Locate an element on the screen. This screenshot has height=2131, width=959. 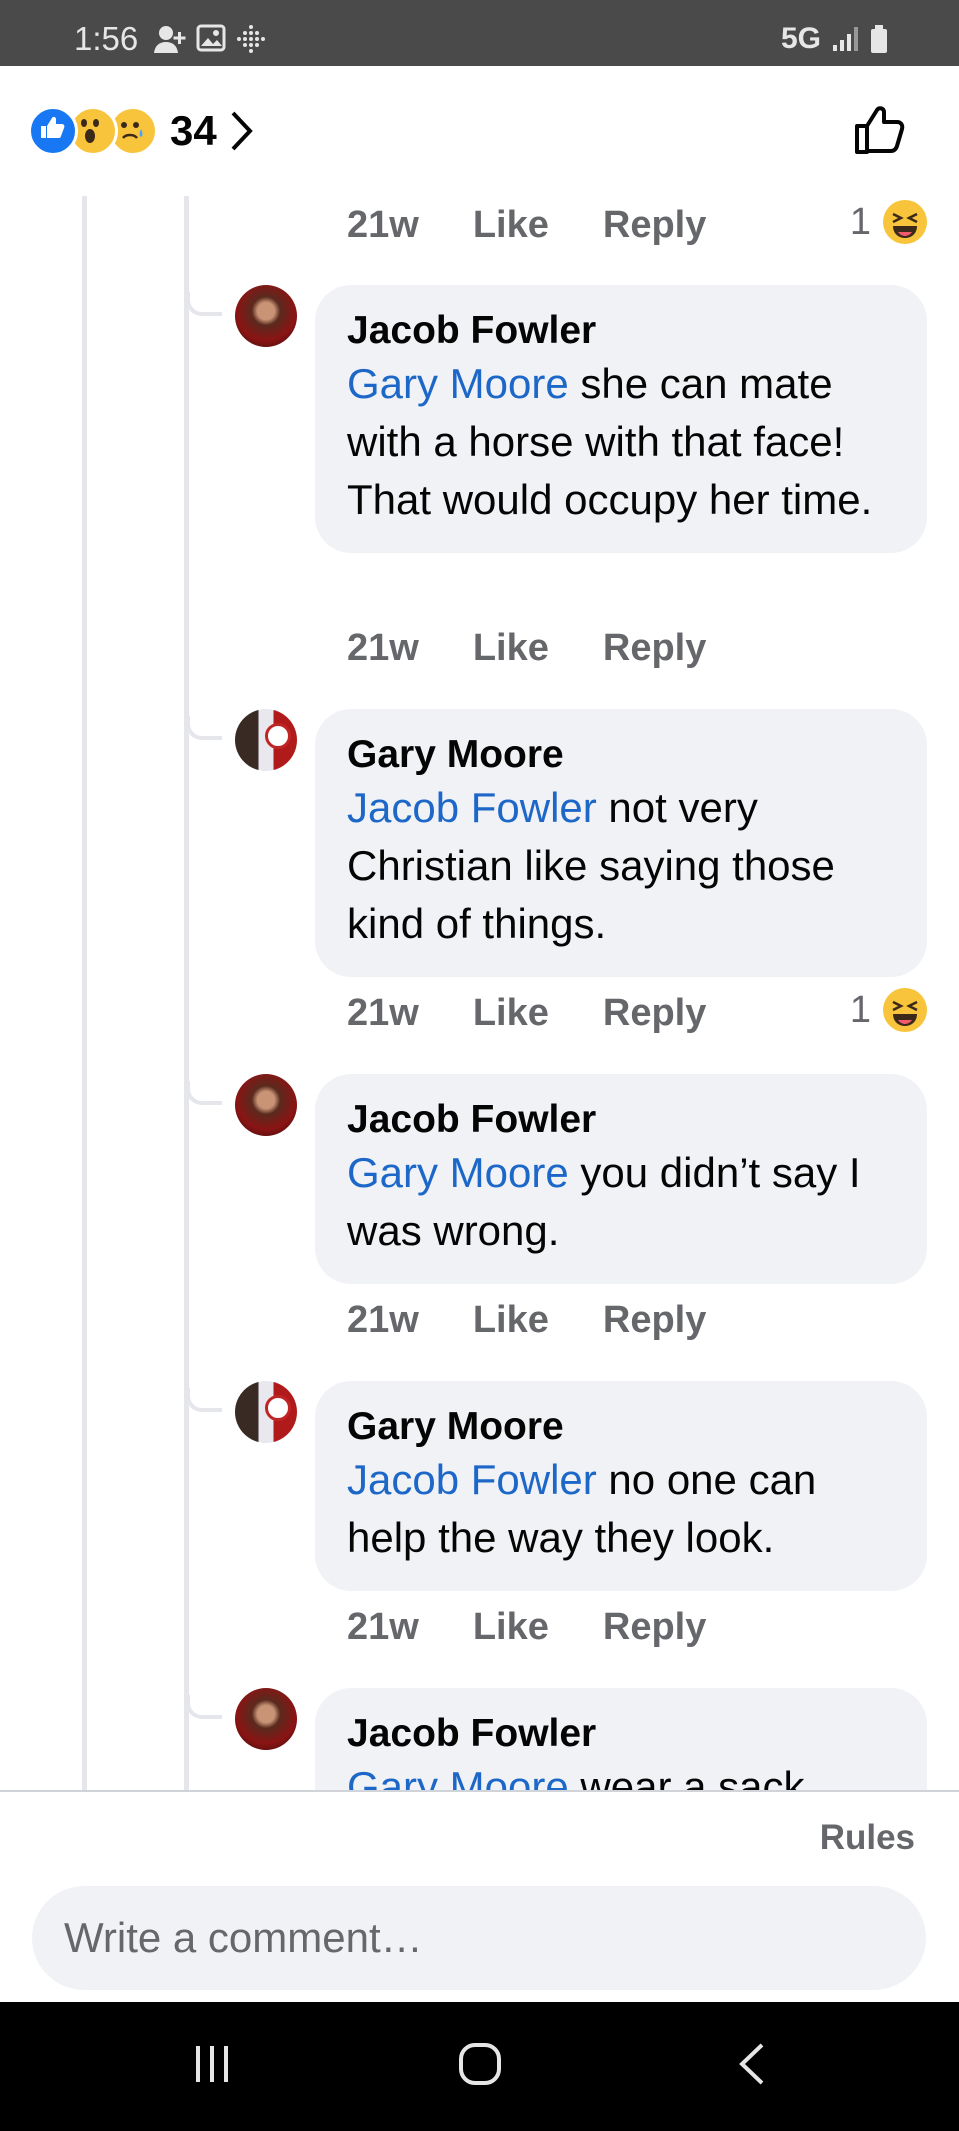
gallery-icon is located at coordinates (211, 38).